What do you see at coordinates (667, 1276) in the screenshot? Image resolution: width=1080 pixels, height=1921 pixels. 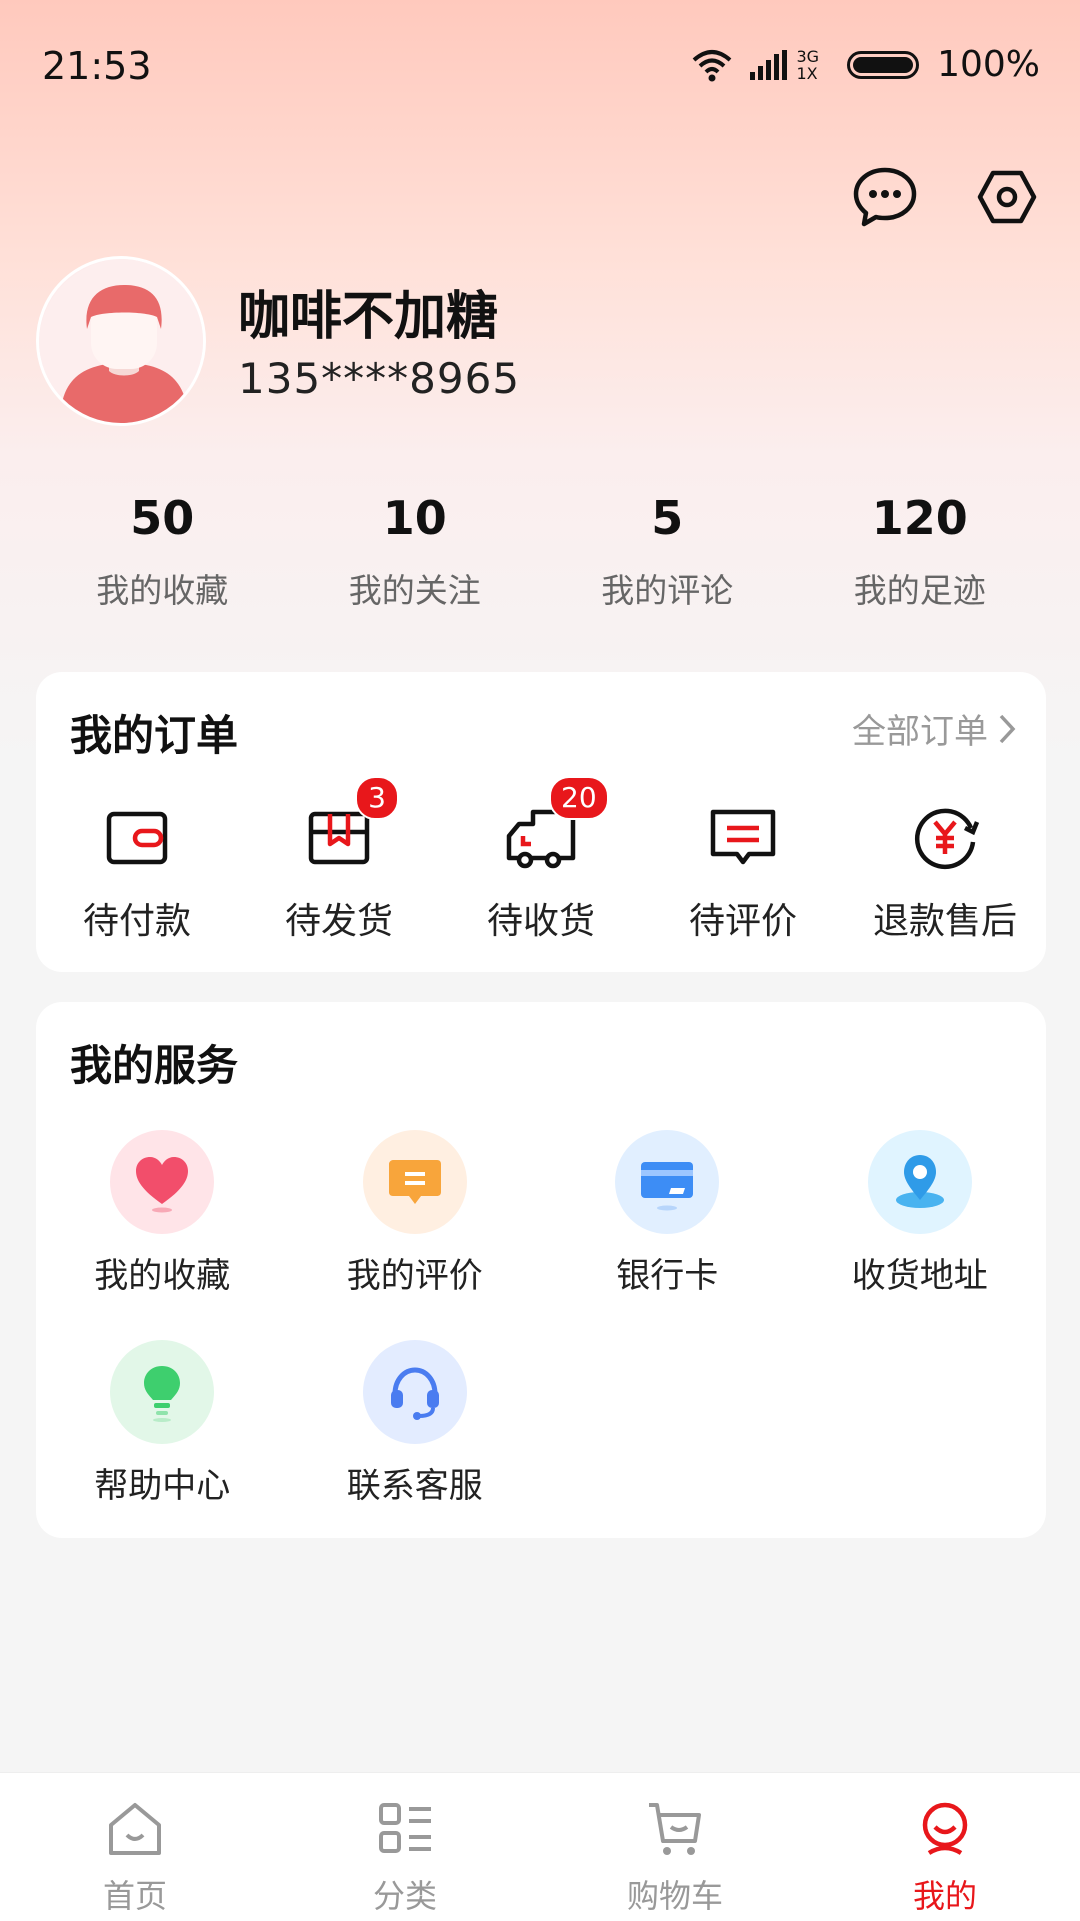 I see `service-label: 银行卡` at bounding box center [667, 1276].